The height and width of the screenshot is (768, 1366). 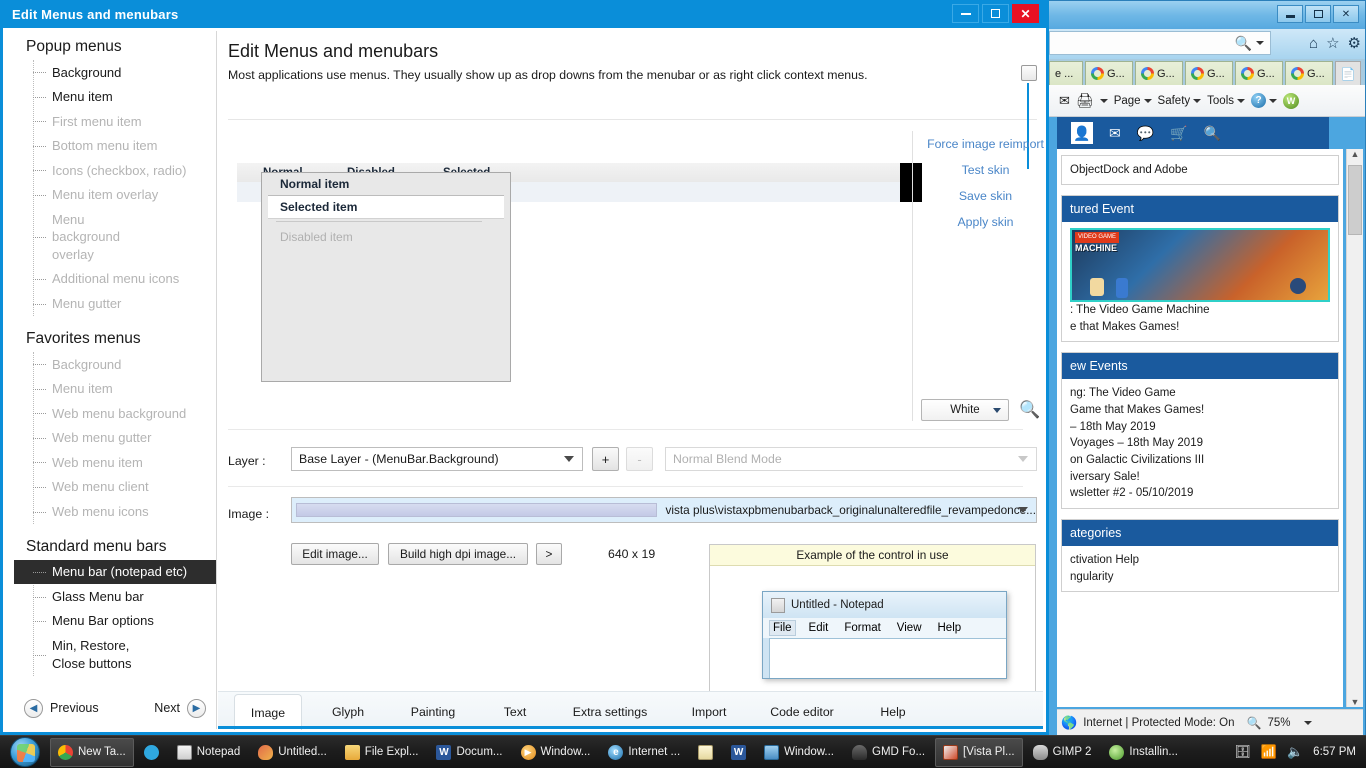 I want to click on wot-icon: W, so click(x=1291, y=100).